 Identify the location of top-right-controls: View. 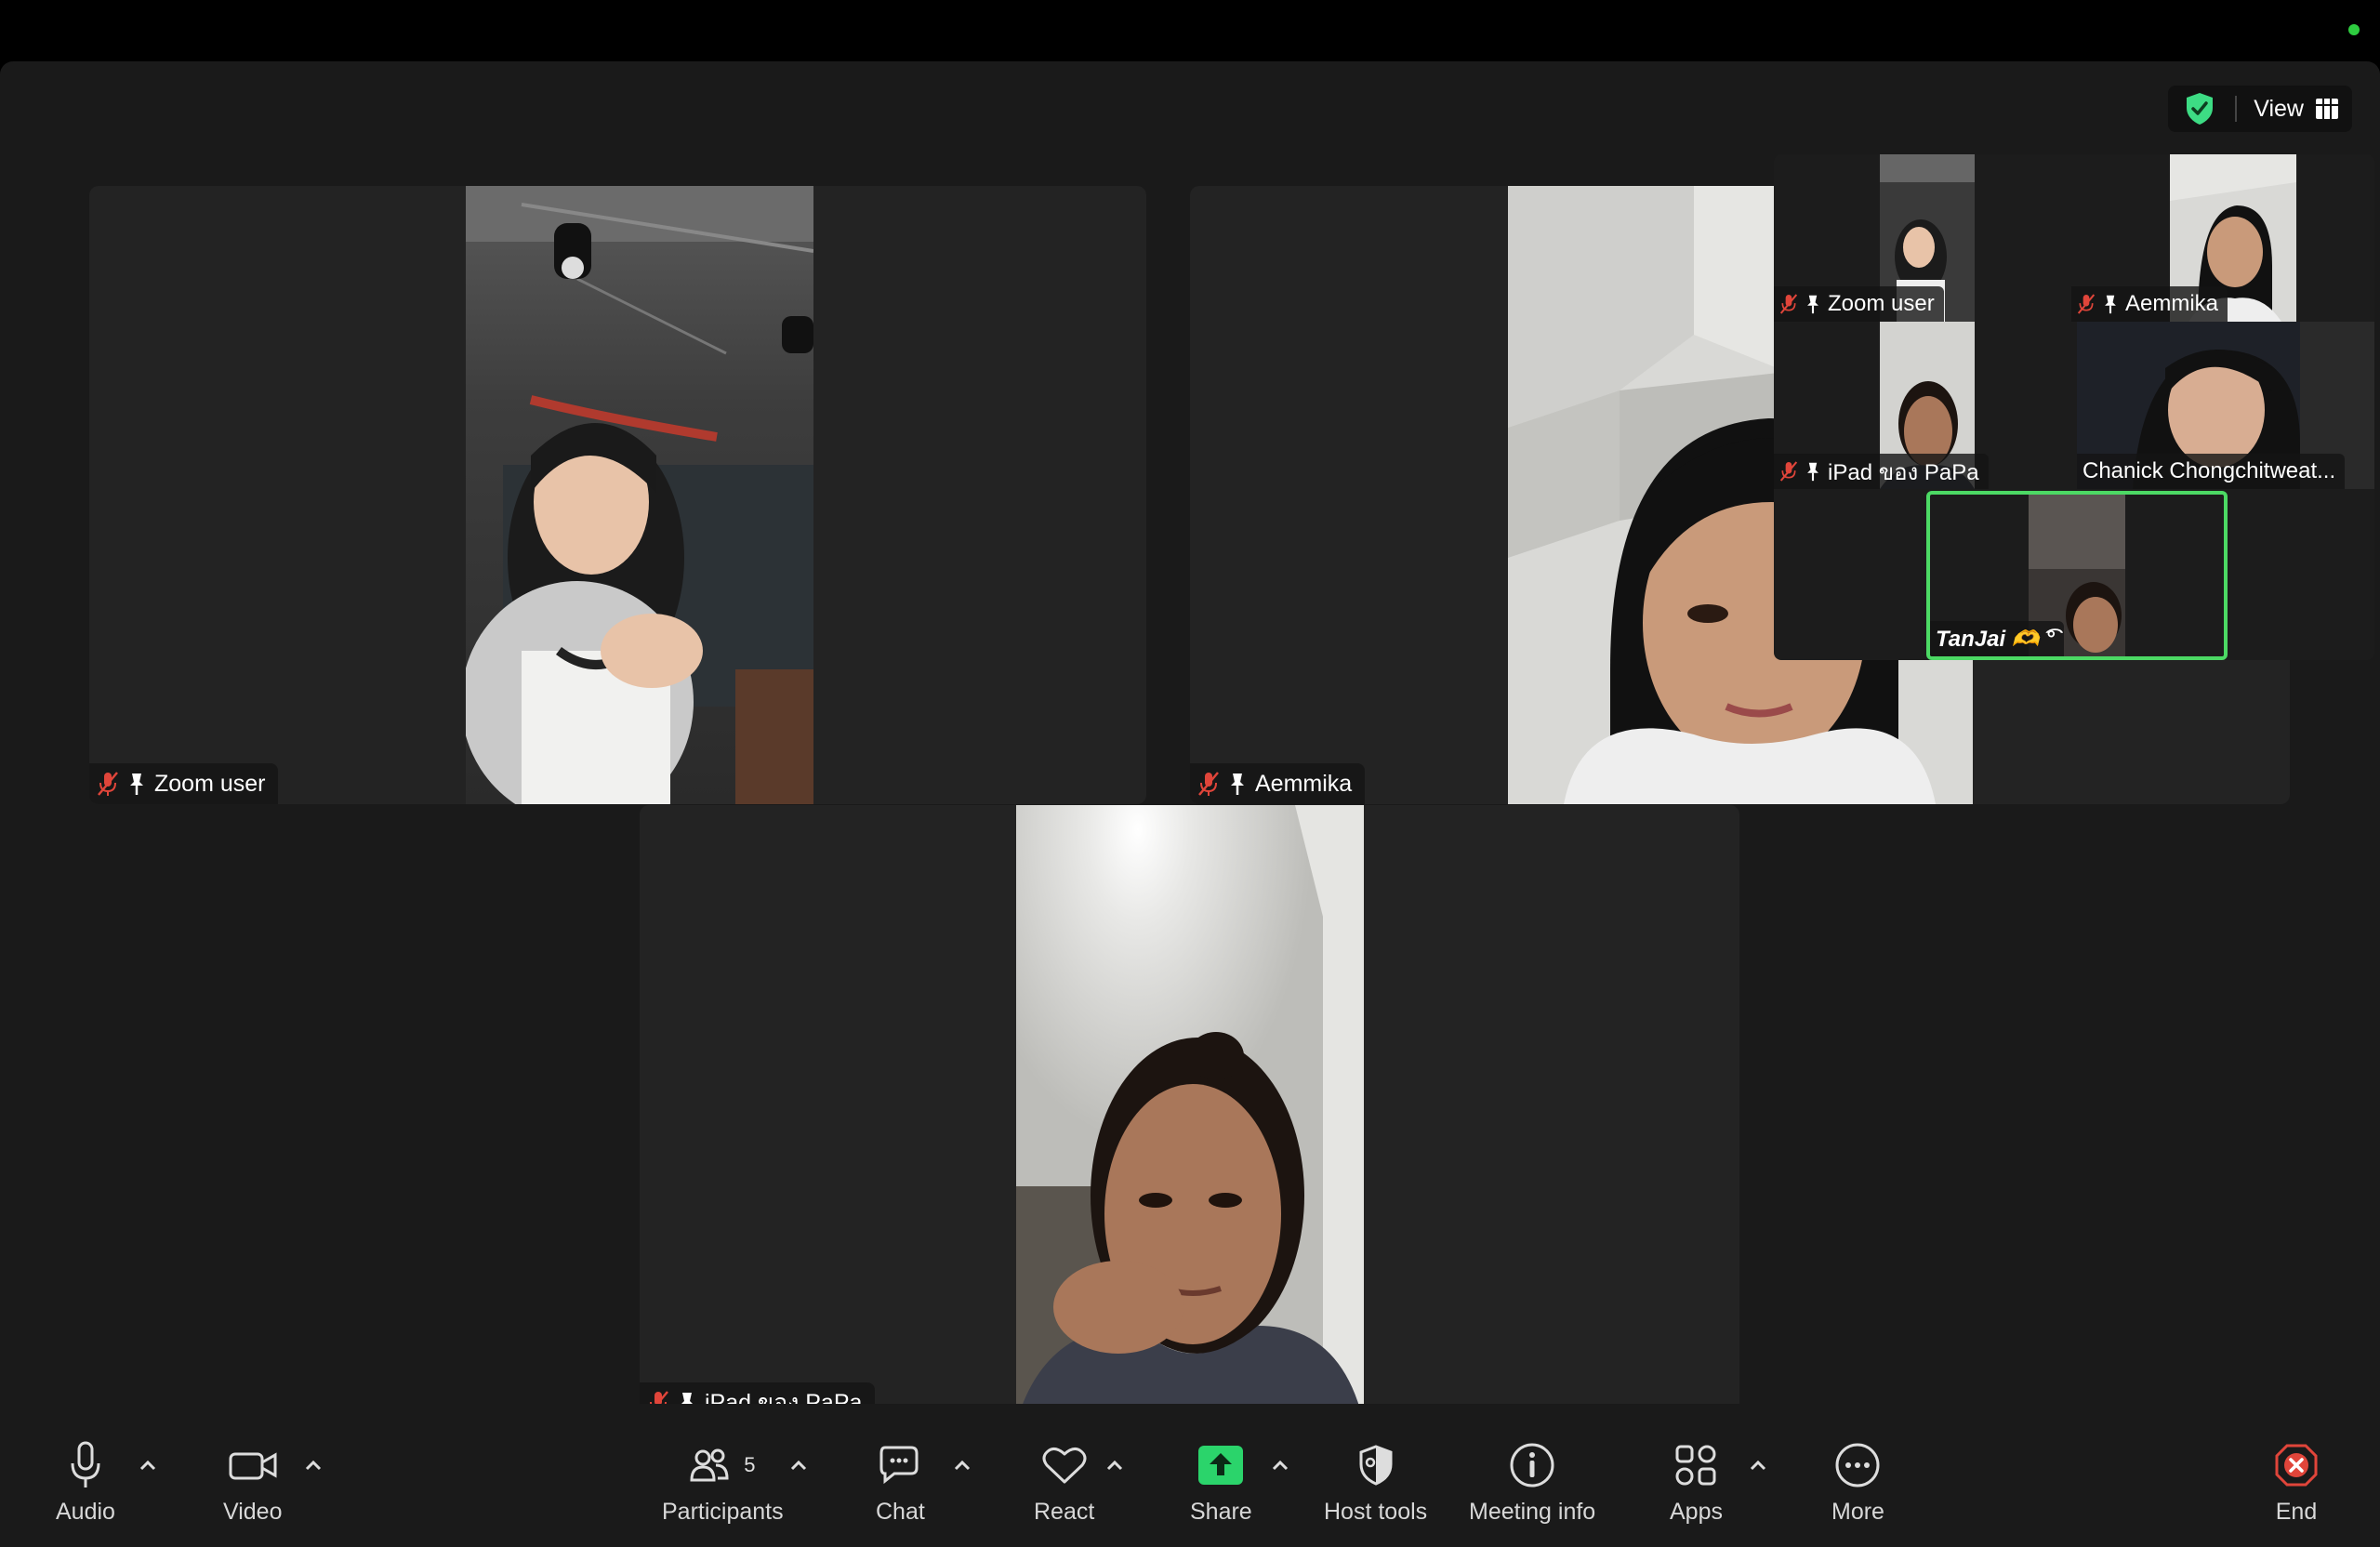
(2260, 109).